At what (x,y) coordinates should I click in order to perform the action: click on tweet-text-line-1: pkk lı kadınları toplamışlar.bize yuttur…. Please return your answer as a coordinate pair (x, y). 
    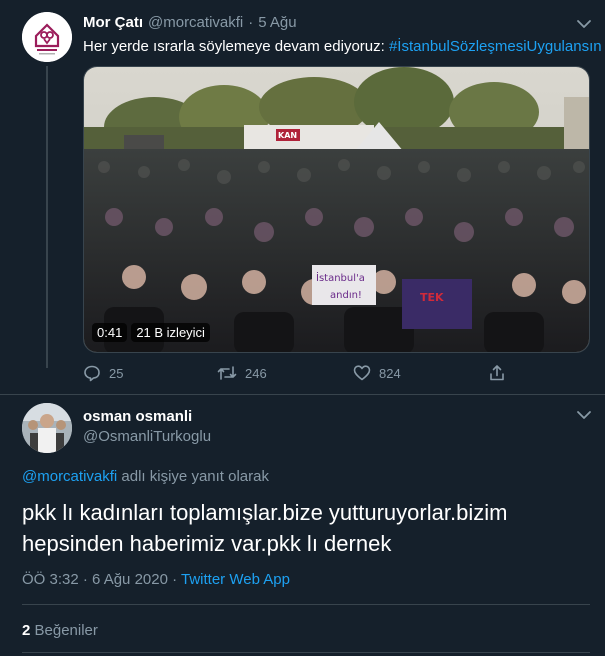
    Looking at the image, I should click on (265, 512).